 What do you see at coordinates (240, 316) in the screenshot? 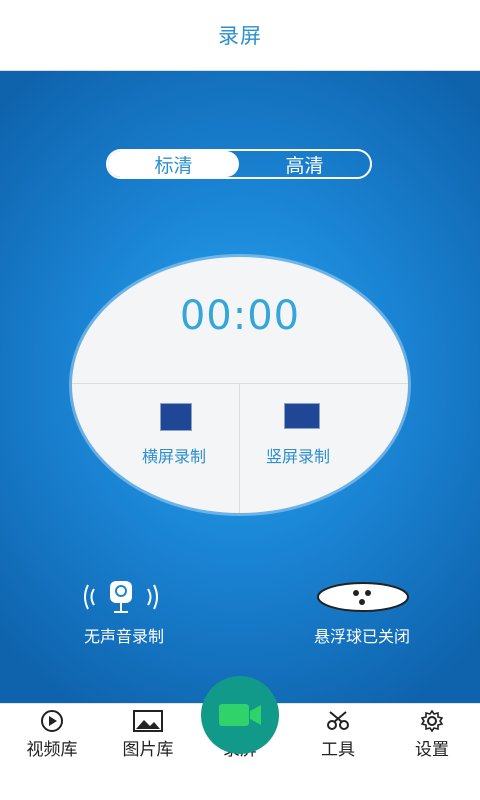
I see `timer-display: 00:00` at bounding box center [240, 316].